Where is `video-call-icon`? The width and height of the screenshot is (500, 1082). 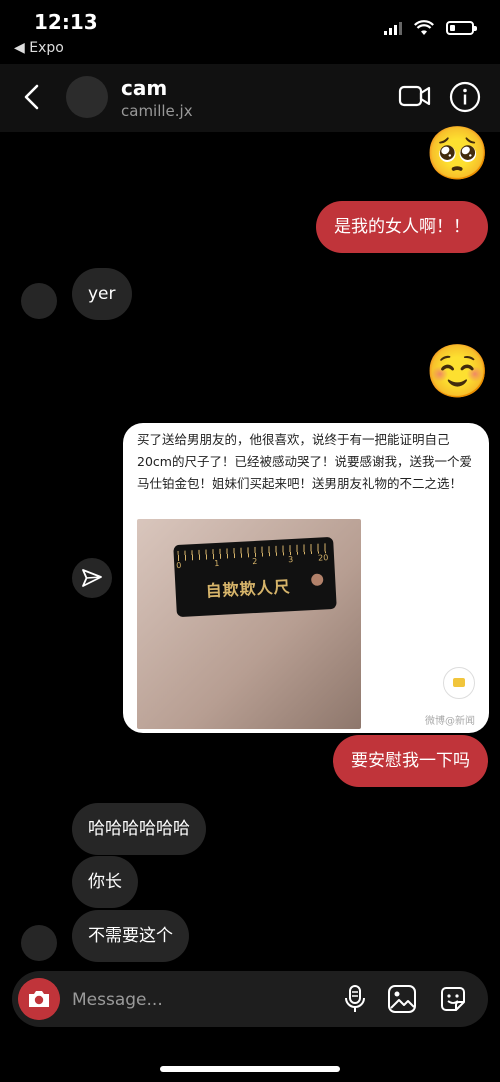 video-call-icon is located at coordinates (415, 96).